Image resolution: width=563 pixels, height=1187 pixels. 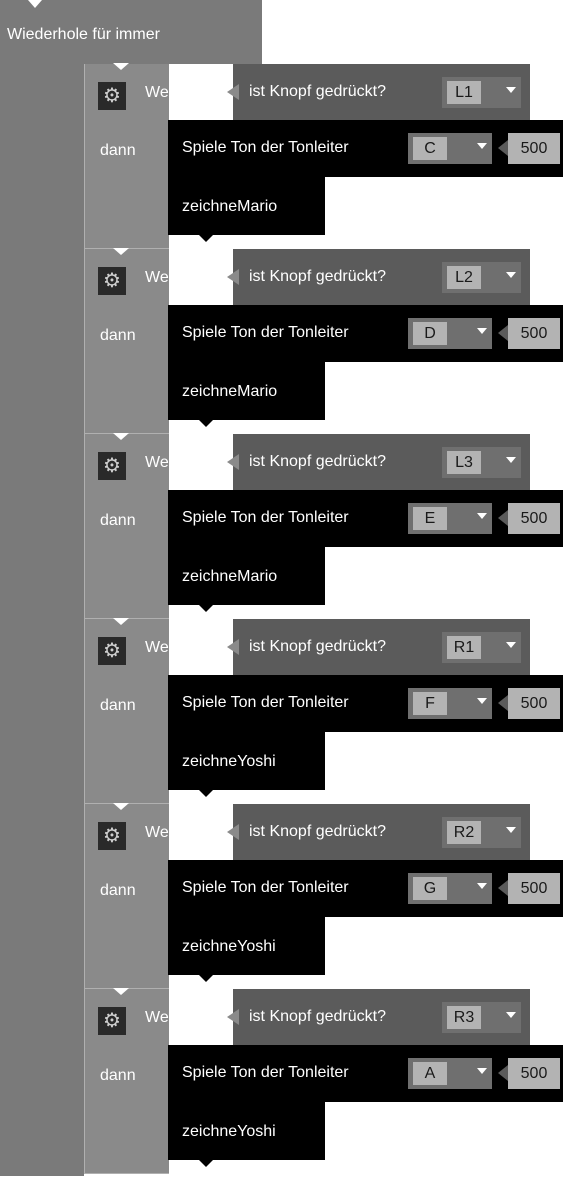 I want to click on button-pressed-condition: ist Knopf gedrückt? R2, so click(x=378, y=832).